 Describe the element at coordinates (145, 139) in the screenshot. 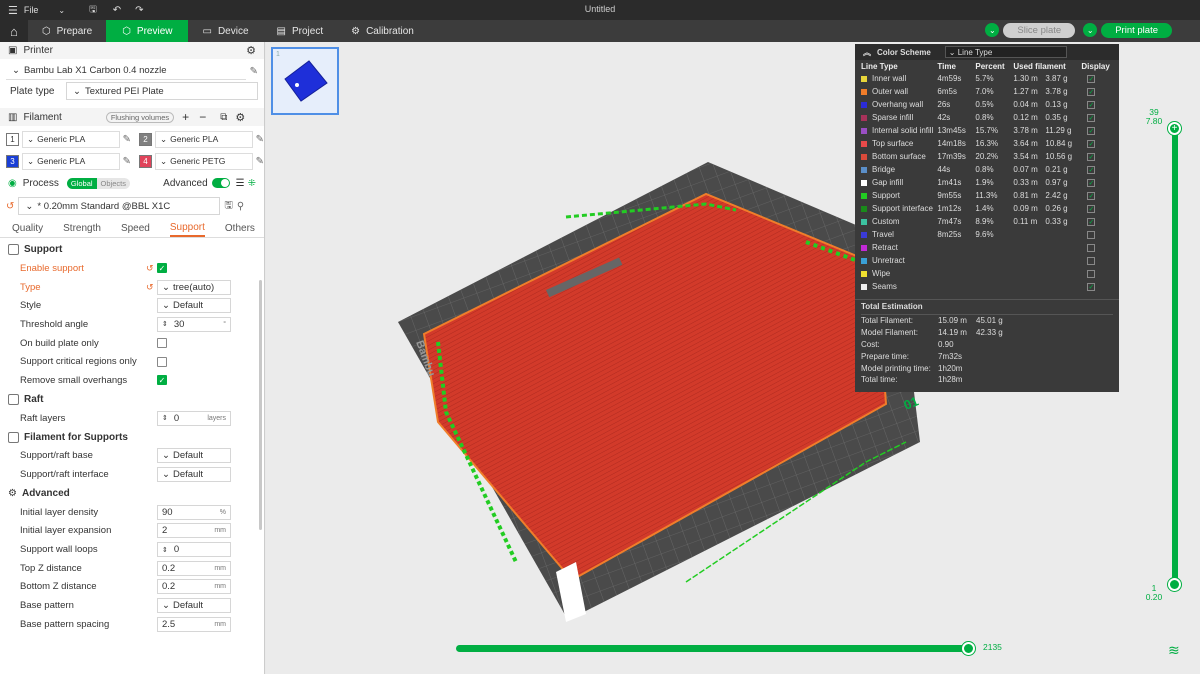

I see `filament-color-swatch: 2` at that location.